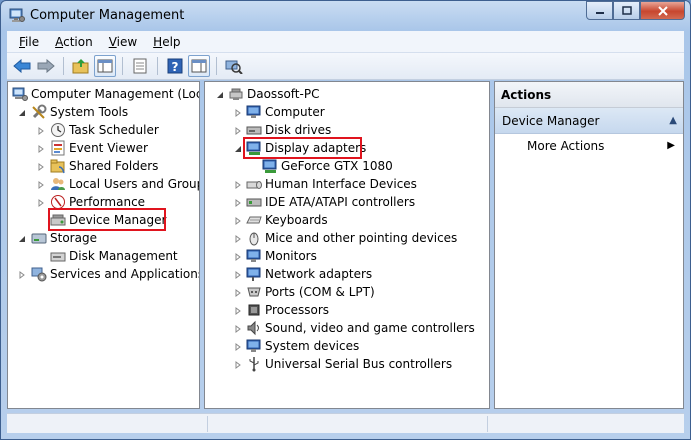 The height and width of the screenshot is (440, 691). Describe the element at coordinates (79, 112) in the screenshot. I see `tree-item-system-tools: System Tools` at that location.